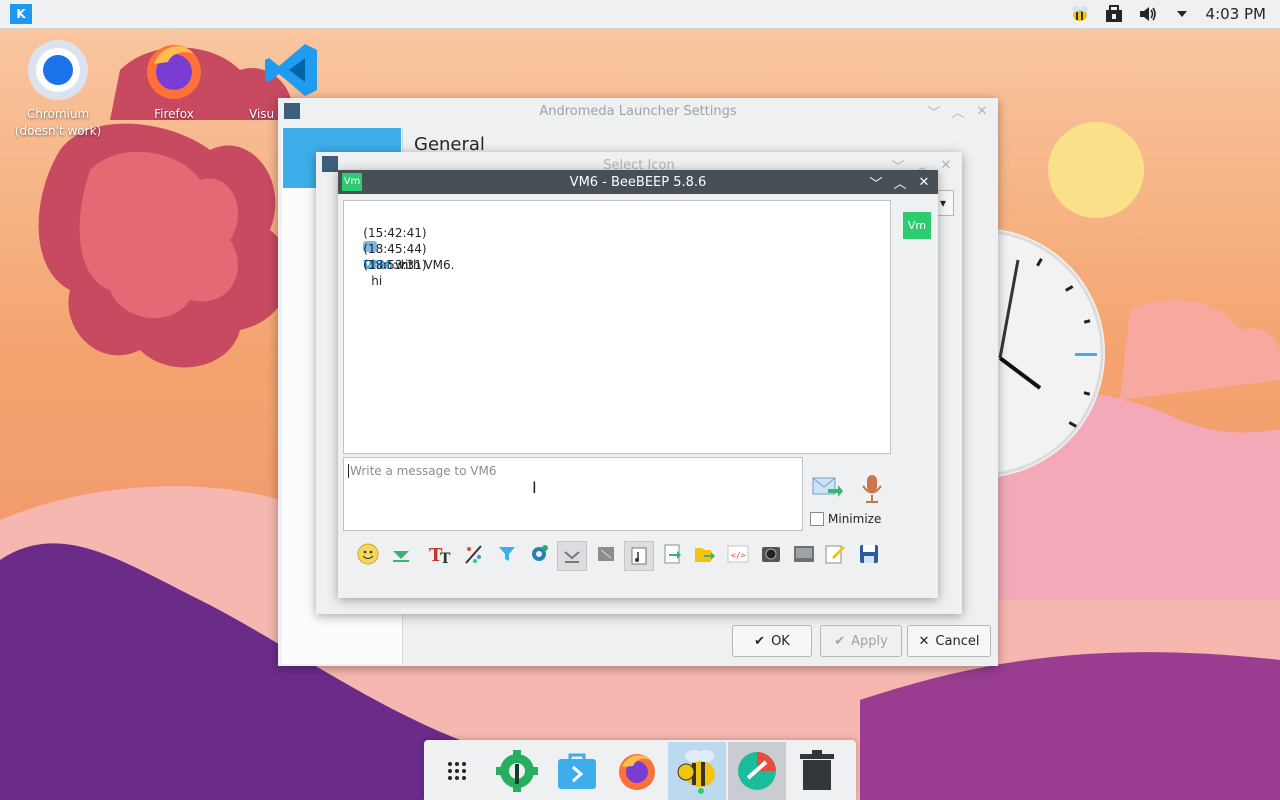 This screenshot has height=800, width=1280. Describe the element at coordinates (291, 70) in the screenshot. I see `vscode-icon` at that location.